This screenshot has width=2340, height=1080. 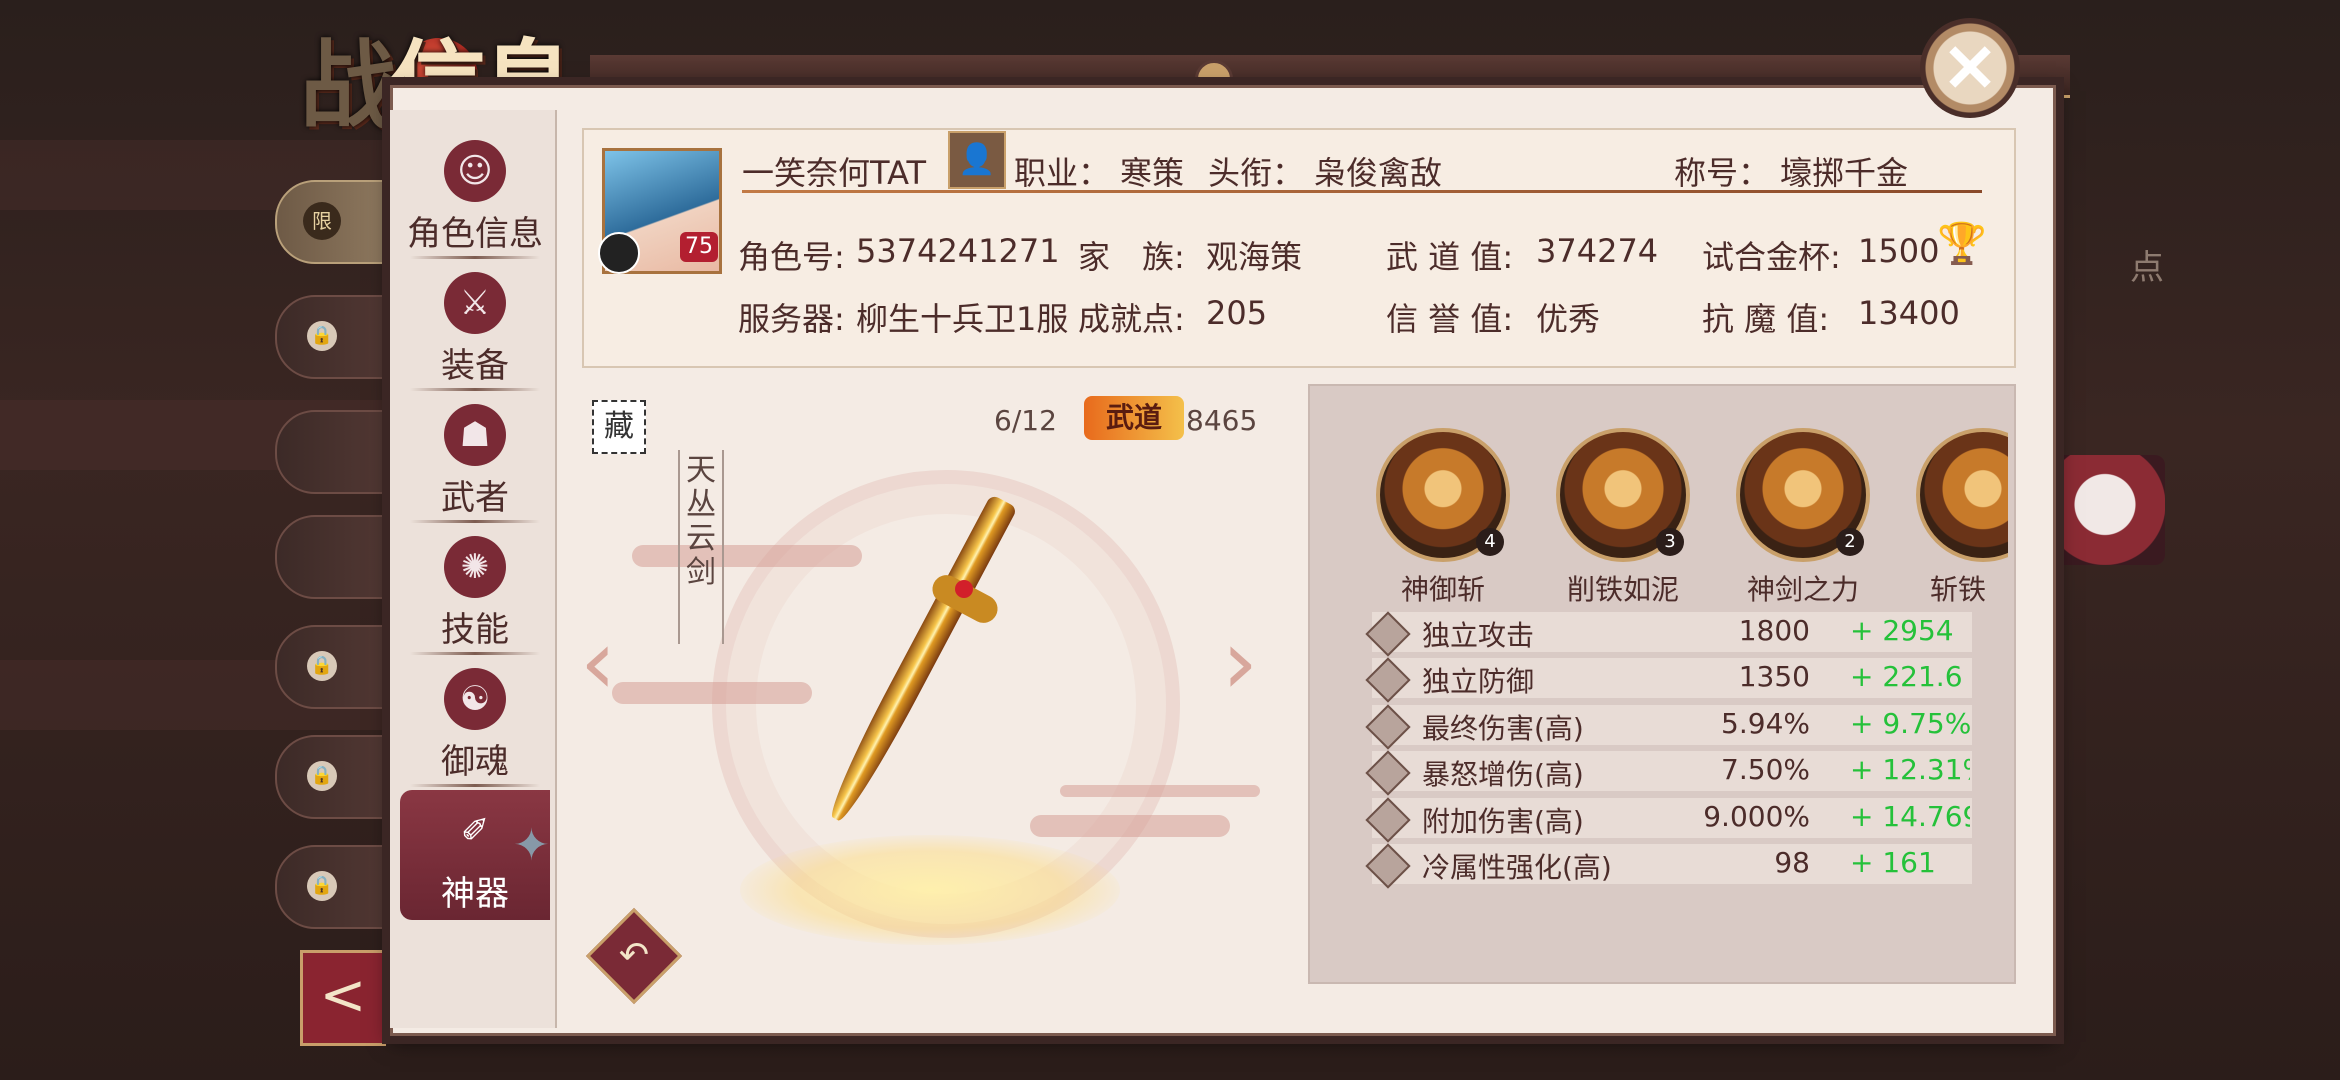 I want to click on defense-icon, so click(x=1388, y=680).